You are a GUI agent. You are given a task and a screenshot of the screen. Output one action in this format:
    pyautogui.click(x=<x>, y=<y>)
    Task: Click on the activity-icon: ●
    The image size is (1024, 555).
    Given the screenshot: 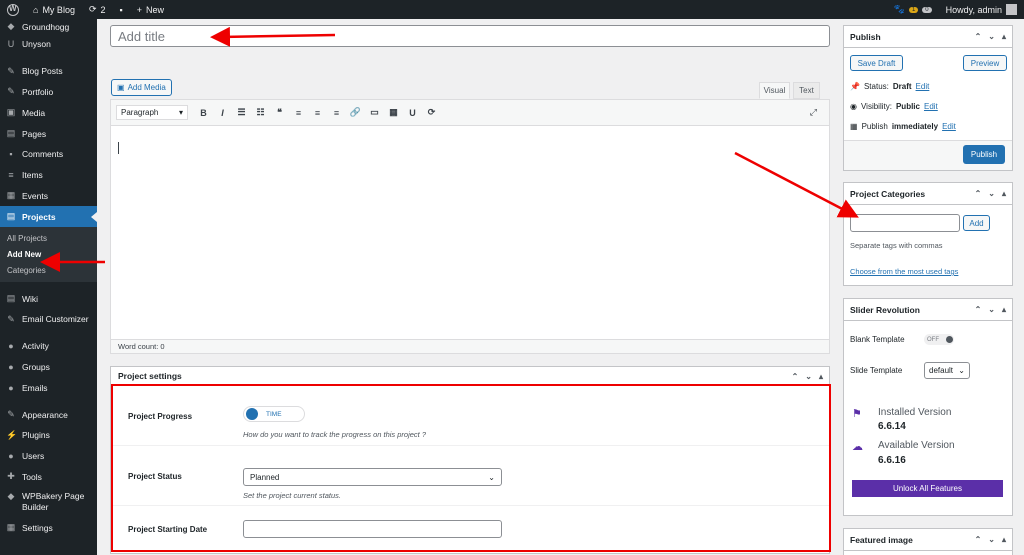 What is the action you would take?
    pyautogui.click(x=11, y=346)
    